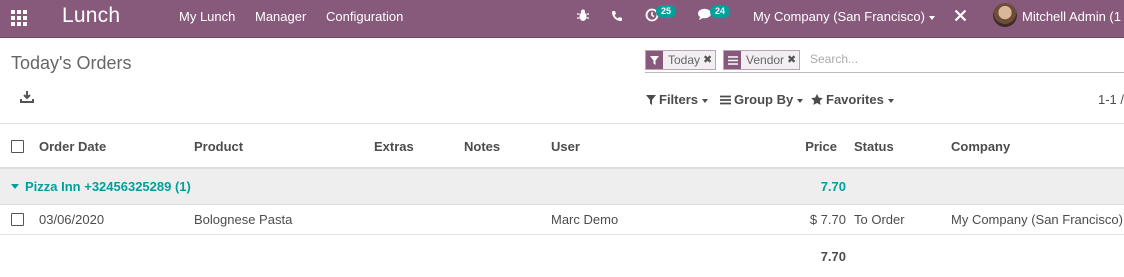  I want to click on groupby-dropdown: Group By, so click(762, 99).